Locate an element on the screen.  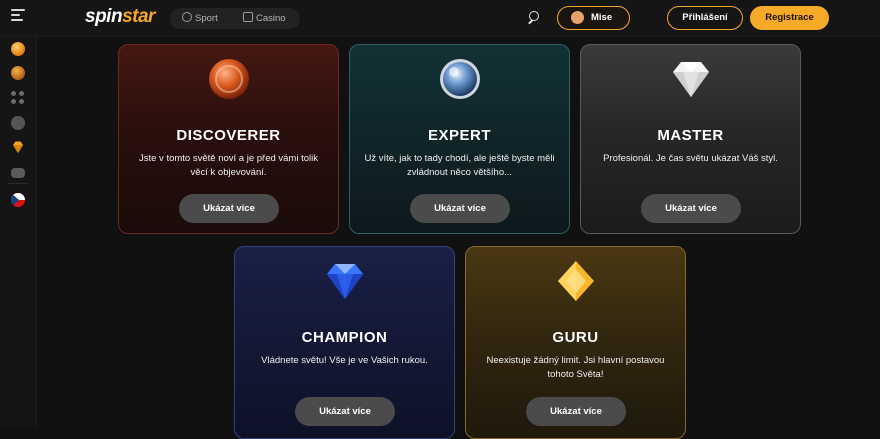
level-title: MASTER is located at coordinates (690, 135).